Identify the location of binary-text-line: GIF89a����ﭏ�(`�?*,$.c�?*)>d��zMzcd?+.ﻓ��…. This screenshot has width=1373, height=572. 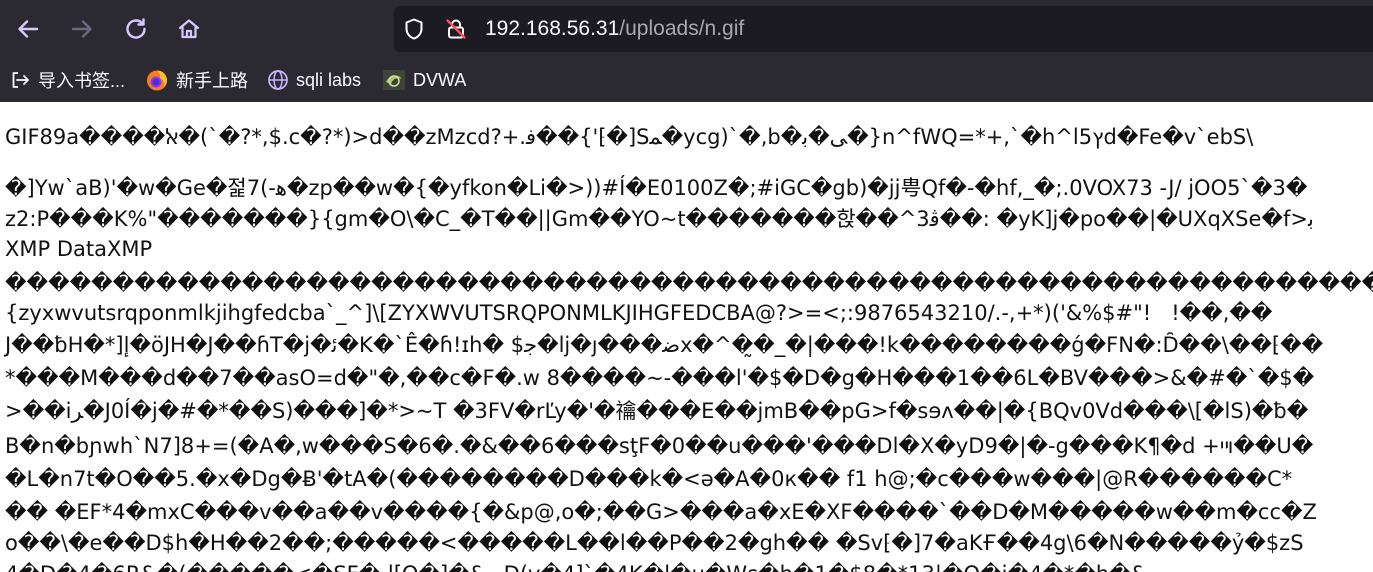
(629, 137).